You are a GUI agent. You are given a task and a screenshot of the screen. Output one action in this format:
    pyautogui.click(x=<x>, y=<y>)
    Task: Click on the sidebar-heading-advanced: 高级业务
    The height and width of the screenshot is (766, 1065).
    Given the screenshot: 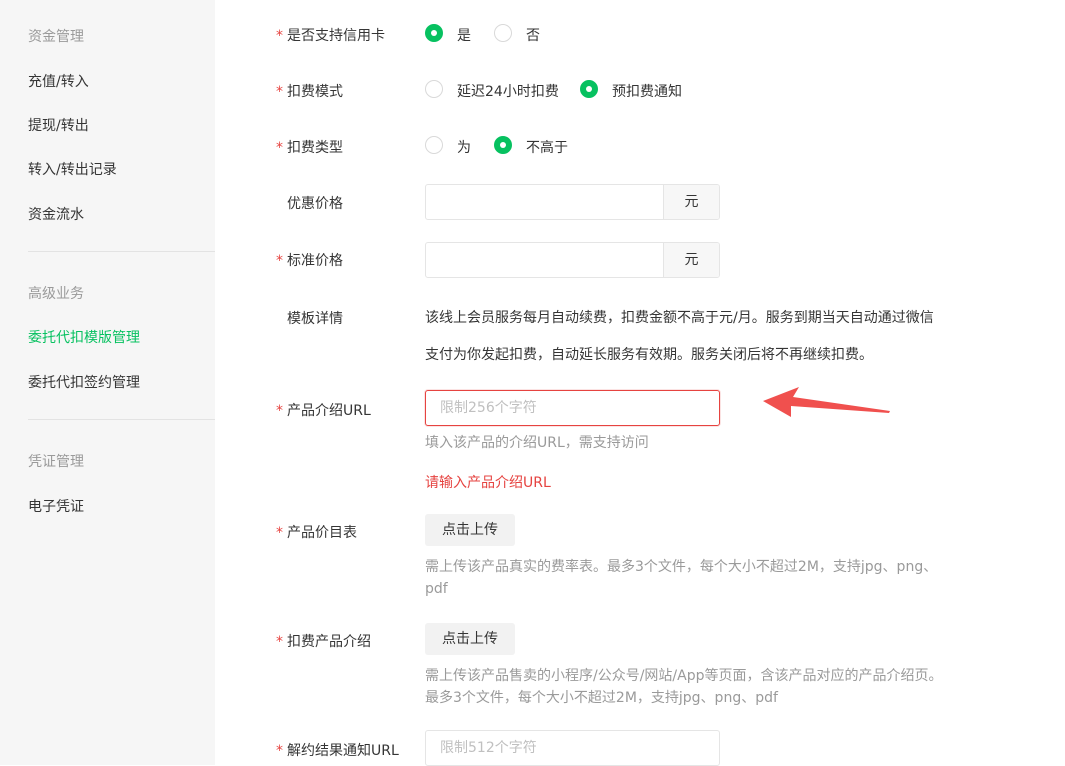 What is the action you would take?
    pyautogui.click(x=56, y=294)
    